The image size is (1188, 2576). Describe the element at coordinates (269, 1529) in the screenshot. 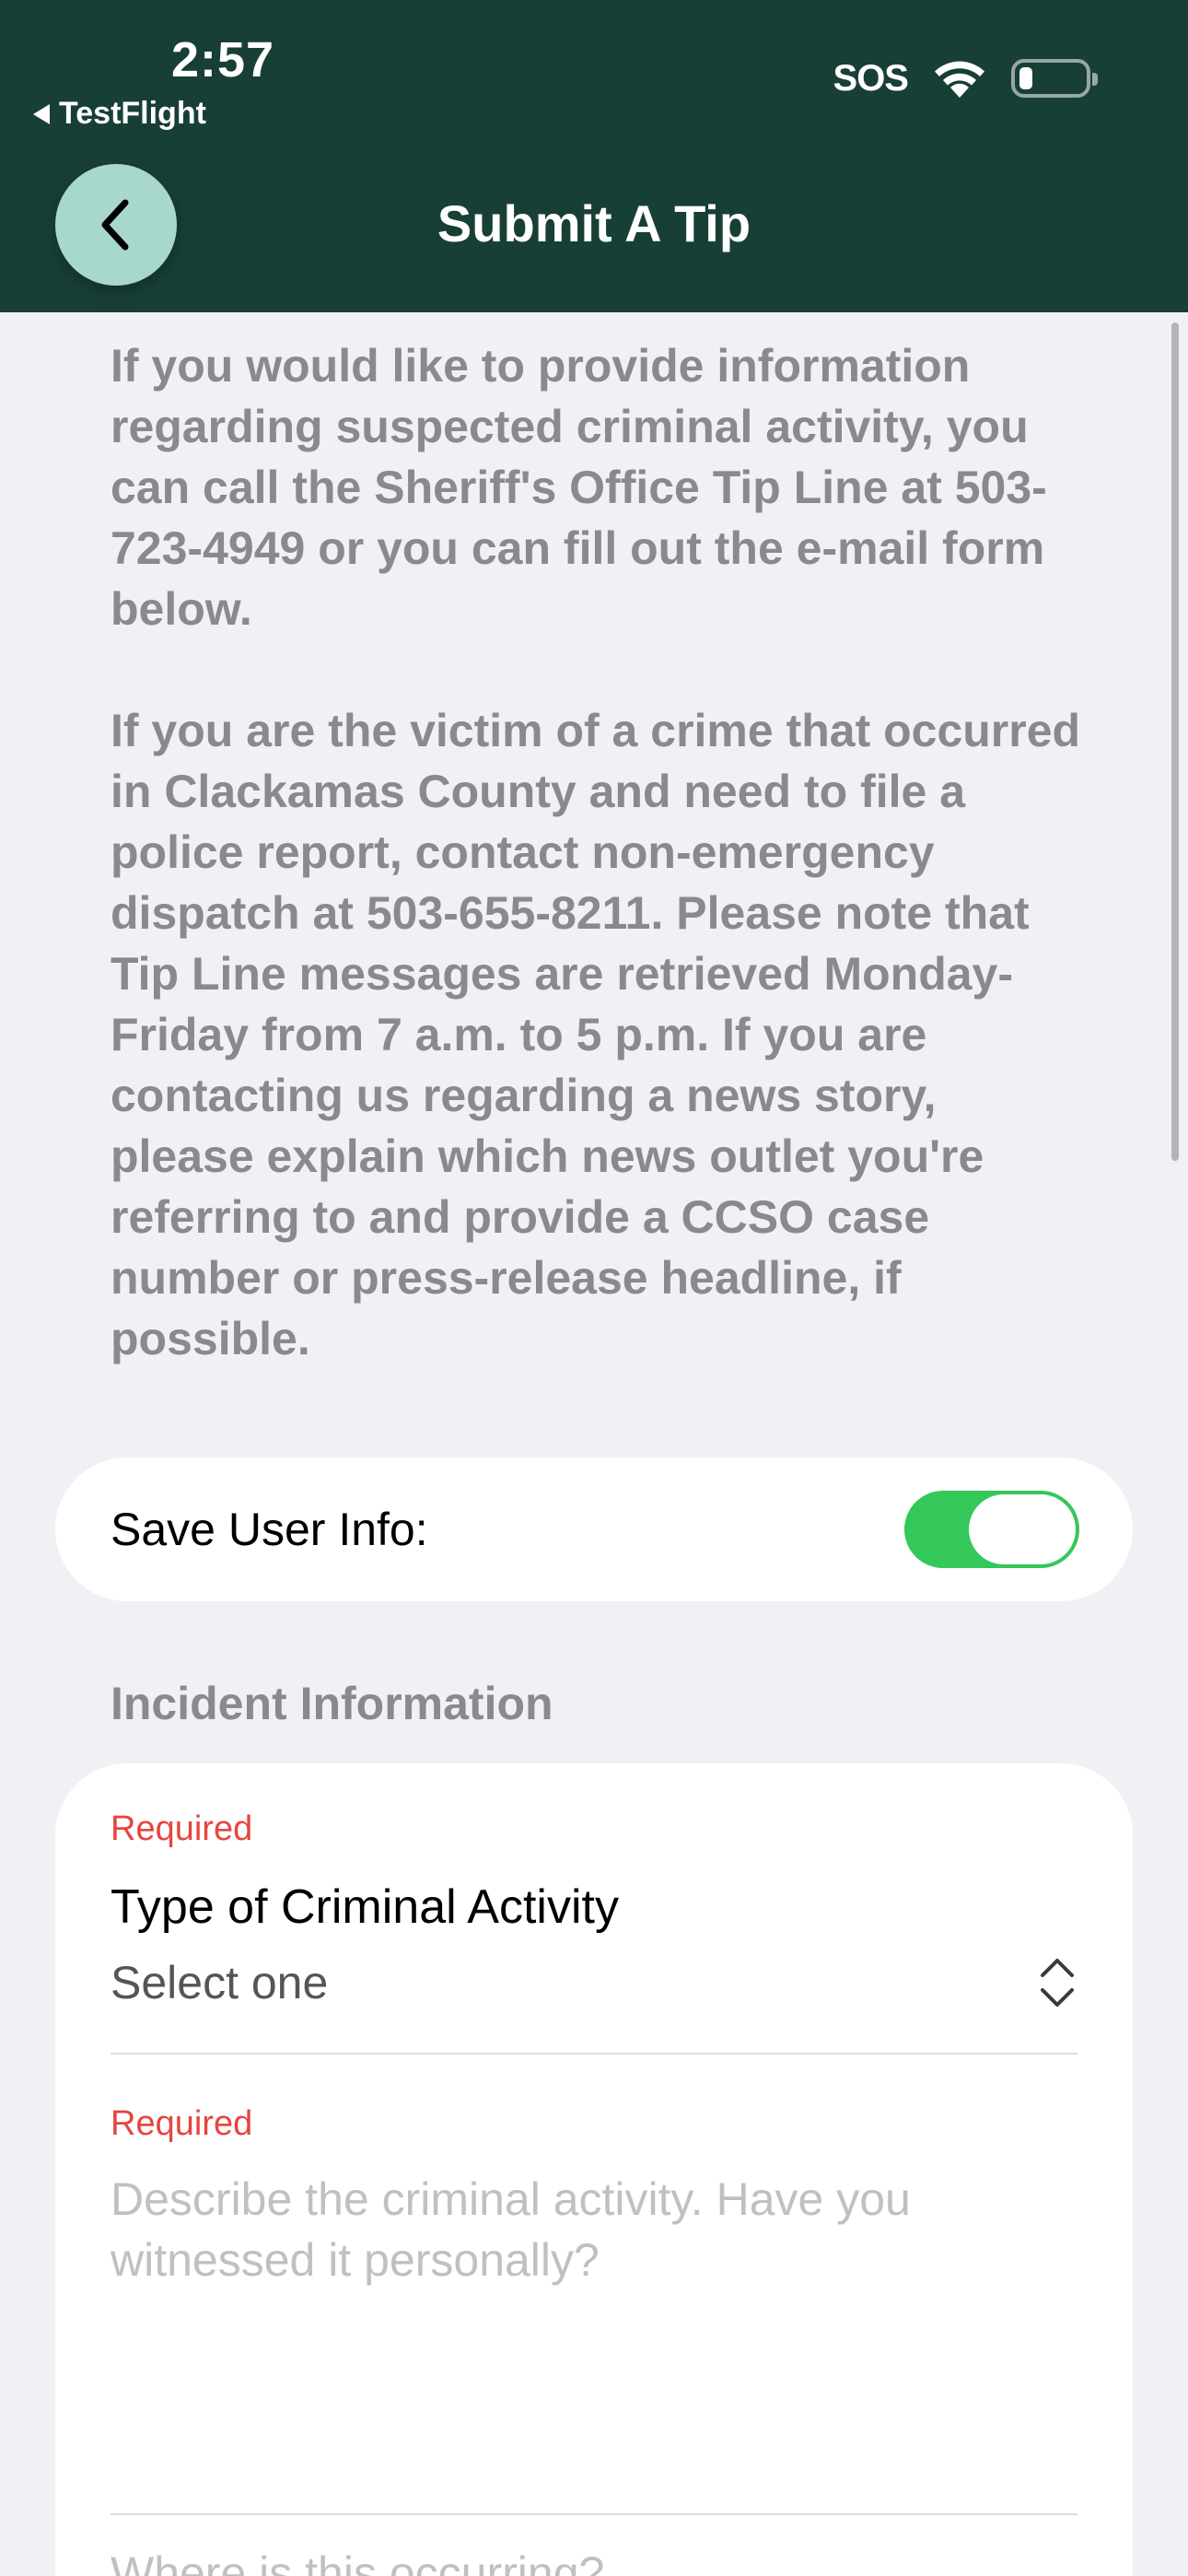

I see `save-user-info-label: Save User Info:` at that location.